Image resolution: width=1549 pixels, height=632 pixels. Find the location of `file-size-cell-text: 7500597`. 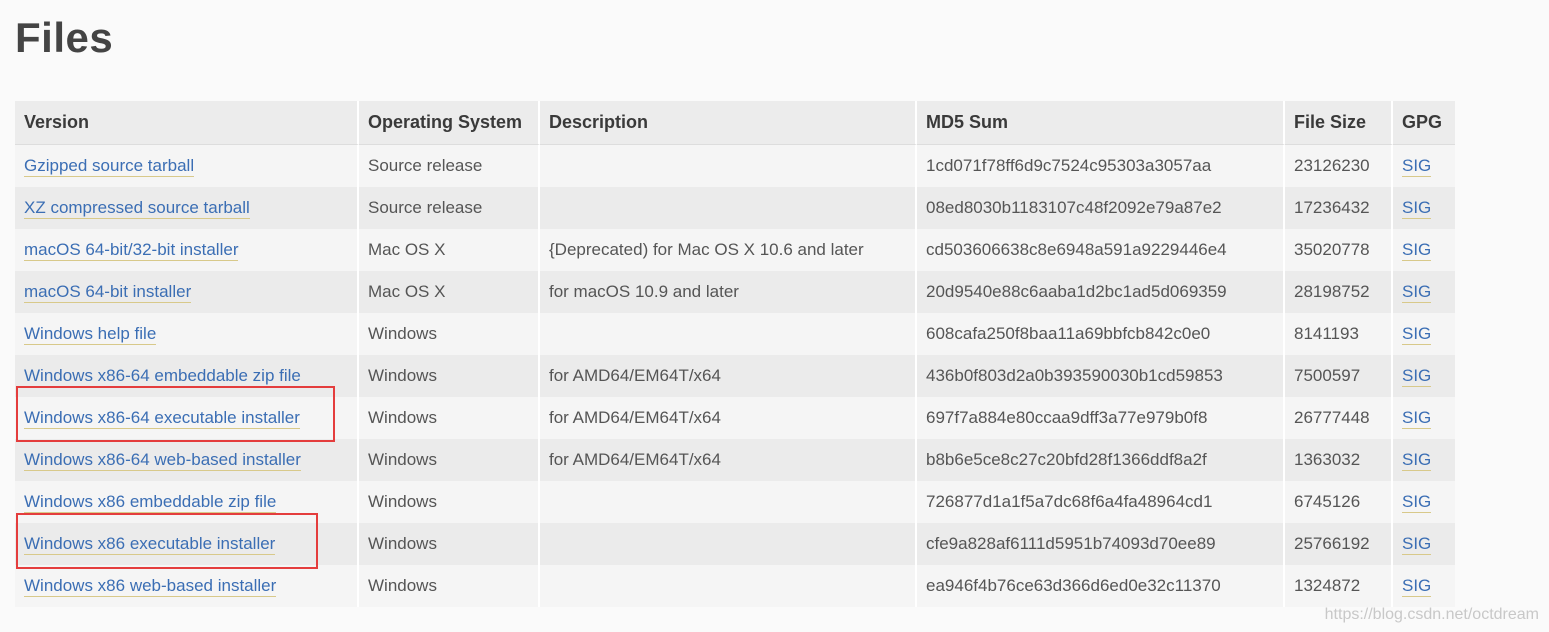

file-size-cell-text: 7500597 is located at coordinates (1327, 375).